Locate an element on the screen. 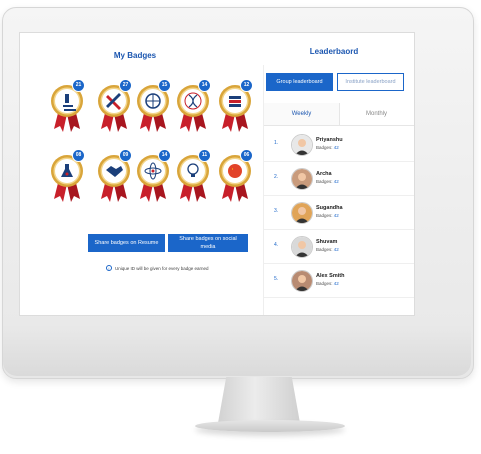 Image resolution: width=481 pixels, height=454 pixels. badge-2: 27 is located at coordinates (114, 106).